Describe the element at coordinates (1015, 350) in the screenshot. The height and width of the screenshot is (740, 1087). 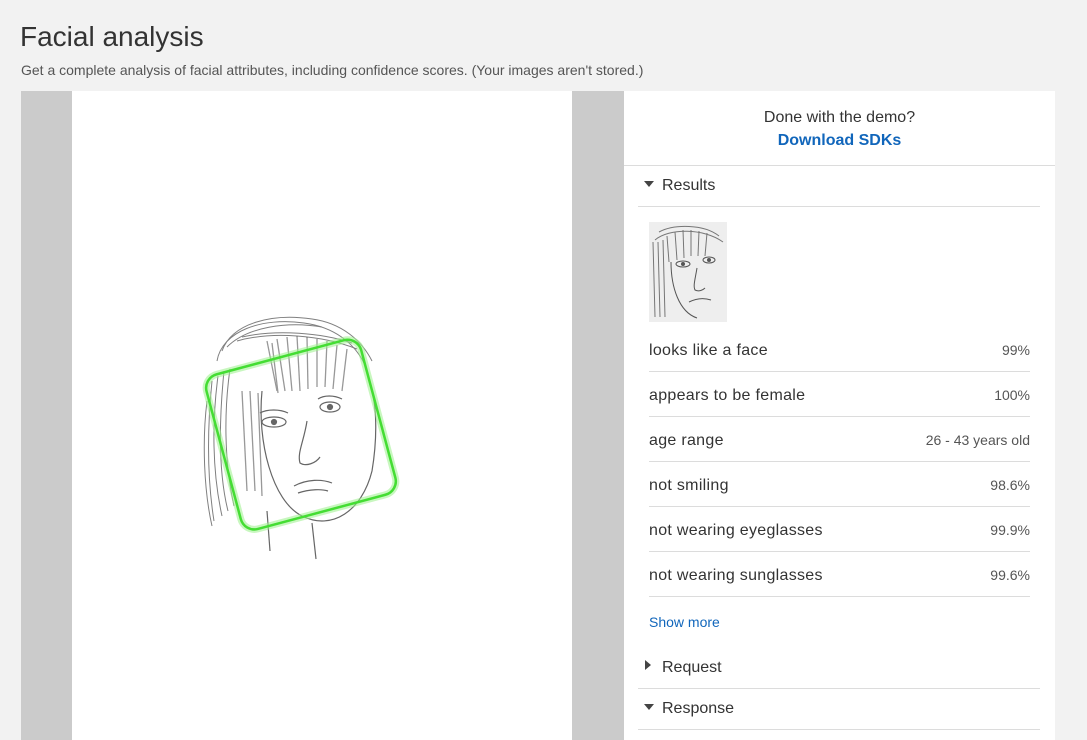
I see `attribute-confidence: 99%` at that location.